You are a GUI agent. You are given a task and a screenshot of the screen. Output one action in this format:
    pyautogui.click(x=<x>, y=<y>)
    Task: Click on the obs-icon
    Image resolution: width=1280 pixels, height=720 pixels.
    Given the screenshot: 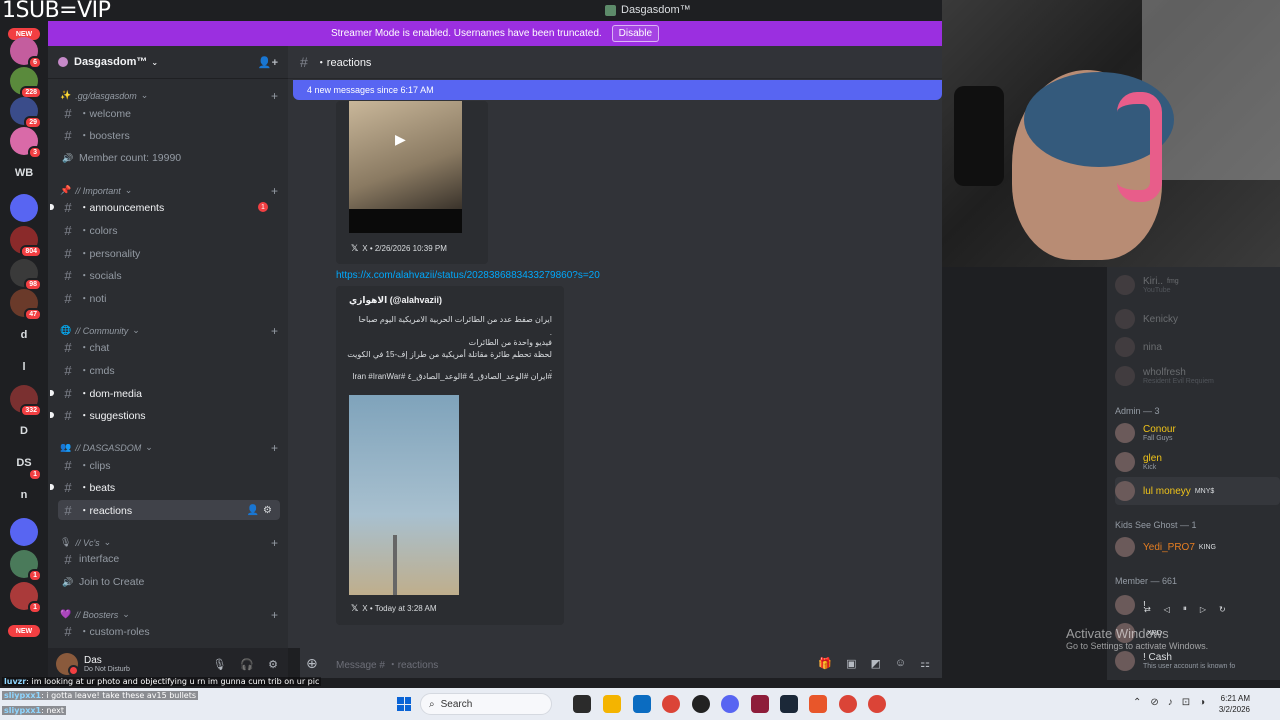 What is the action you would take?
    pyautogui.click(x=701, y=704)
    